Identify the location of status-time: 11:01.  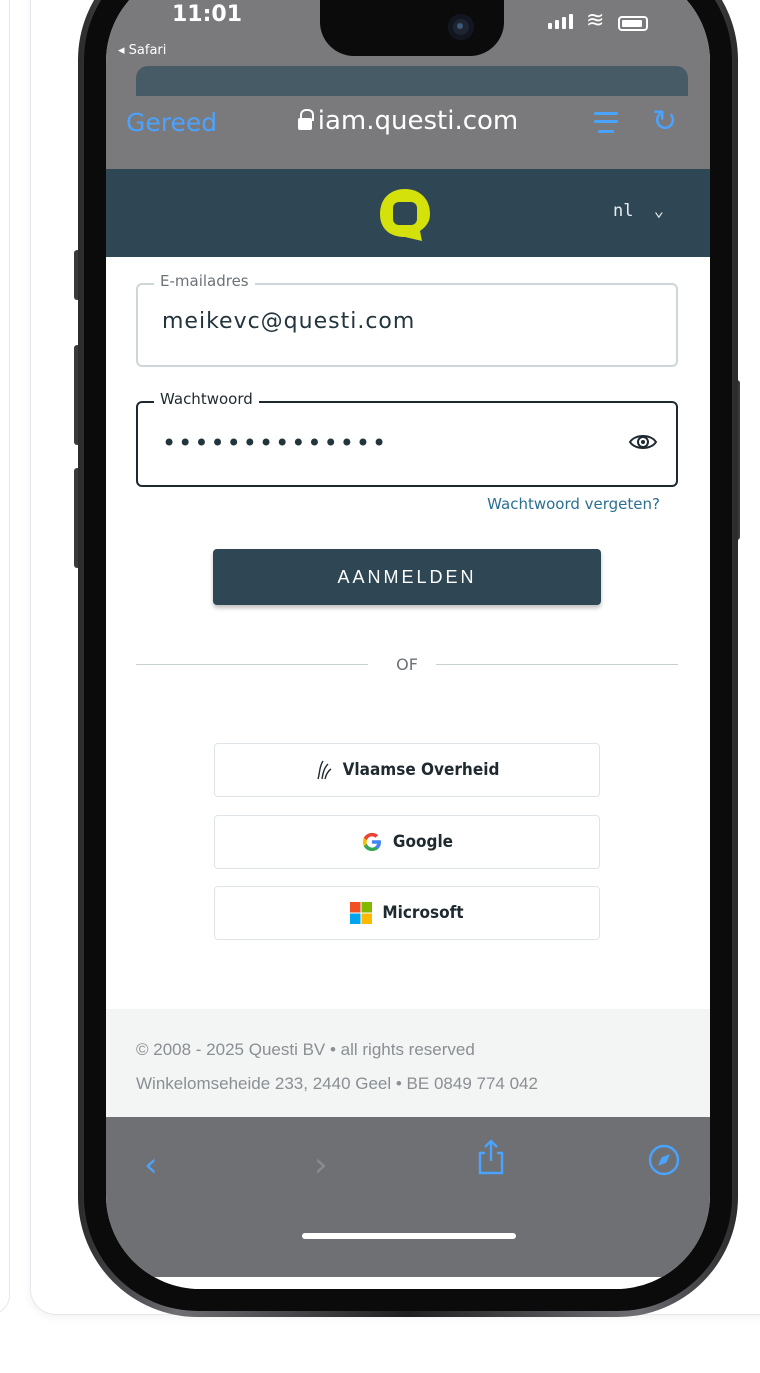
(207, 14).